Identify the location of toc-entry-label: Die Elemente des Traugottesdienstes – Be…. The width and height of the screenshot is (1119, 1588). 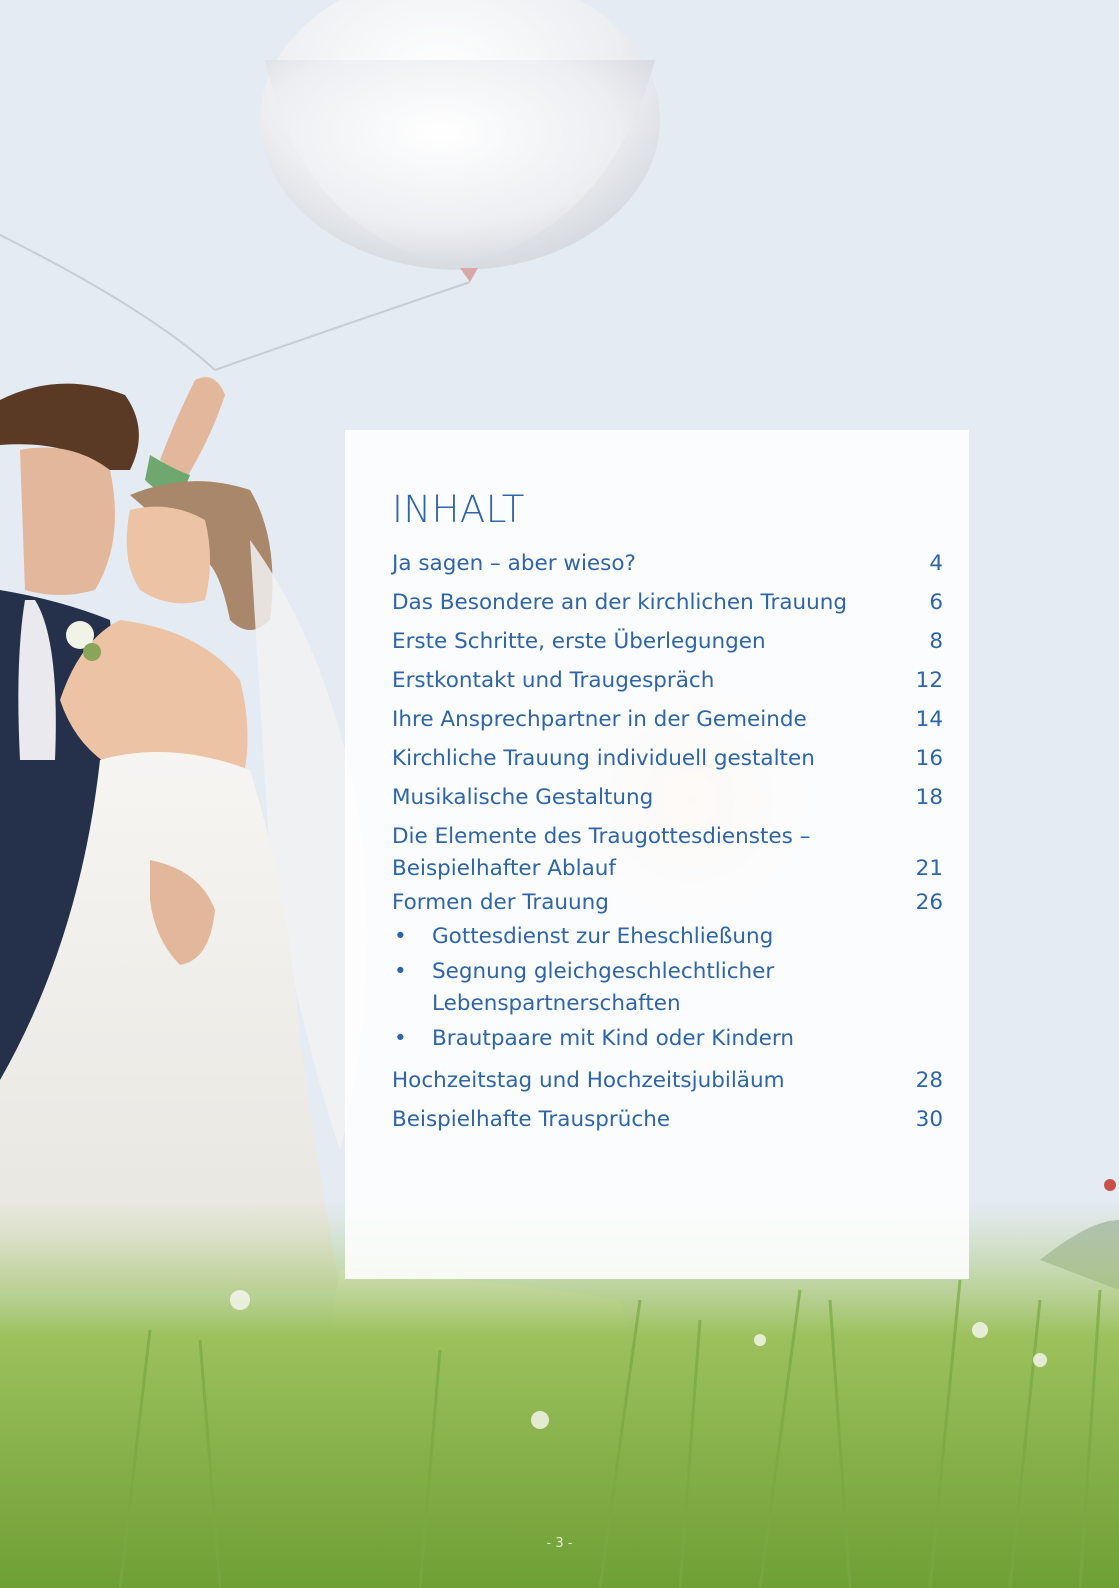
(601, 852).